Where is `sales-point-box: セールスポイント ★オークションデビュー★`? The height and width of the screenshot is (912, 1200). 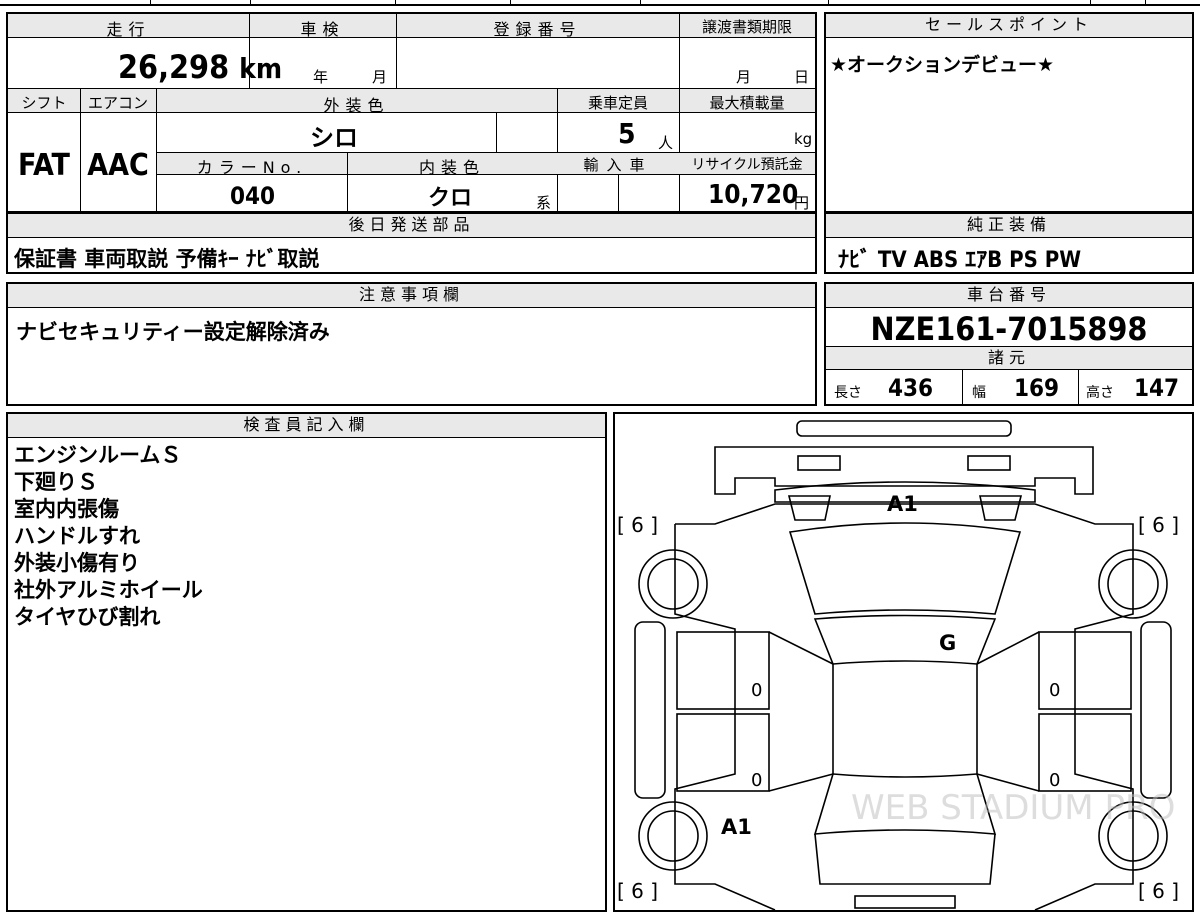 sales-point-box: セールスポイント ★オークションデビュー★ is located at coordinates (1009, 112).